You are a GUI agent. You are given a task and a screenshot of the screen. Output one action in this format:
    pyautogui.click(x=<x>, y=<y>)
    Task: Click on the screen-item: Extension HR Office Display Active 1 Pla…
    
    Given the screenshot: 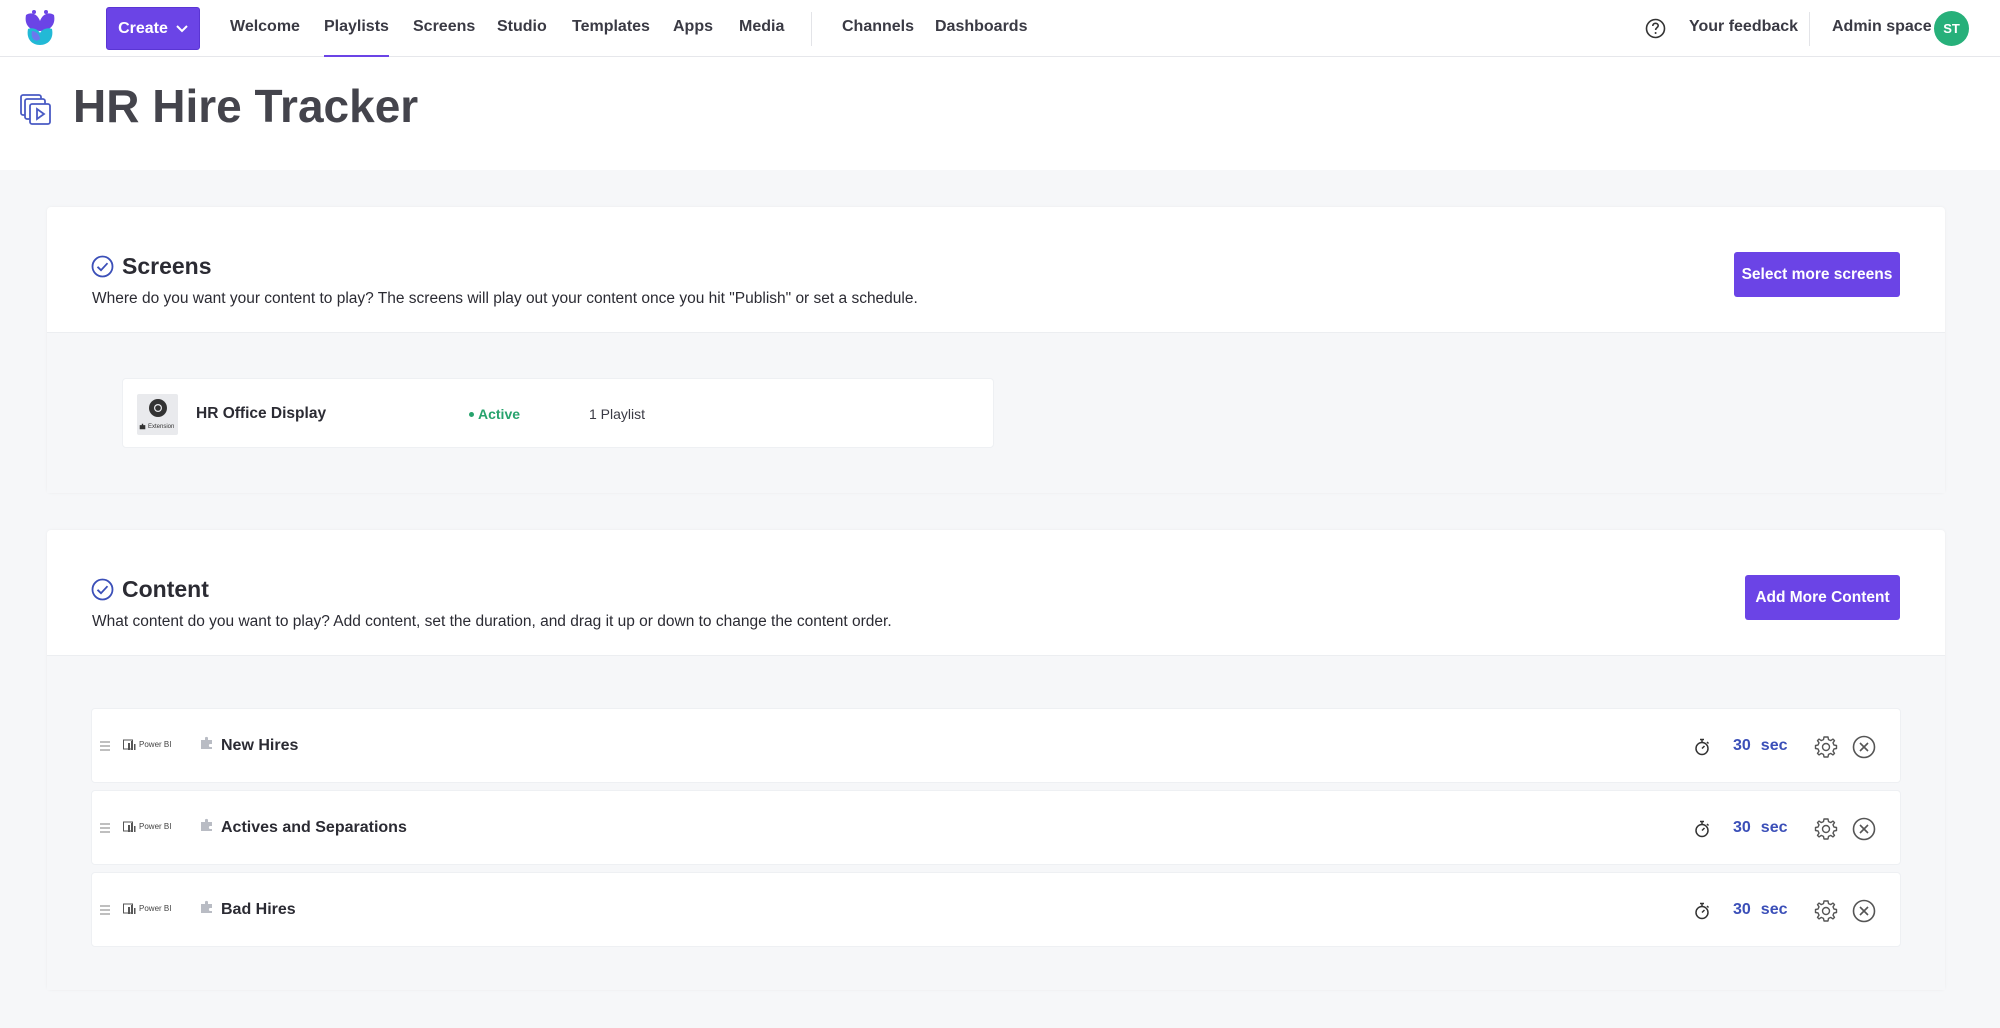 What is the action you would take?
    pyautogui.click(x=558, y=413)
    